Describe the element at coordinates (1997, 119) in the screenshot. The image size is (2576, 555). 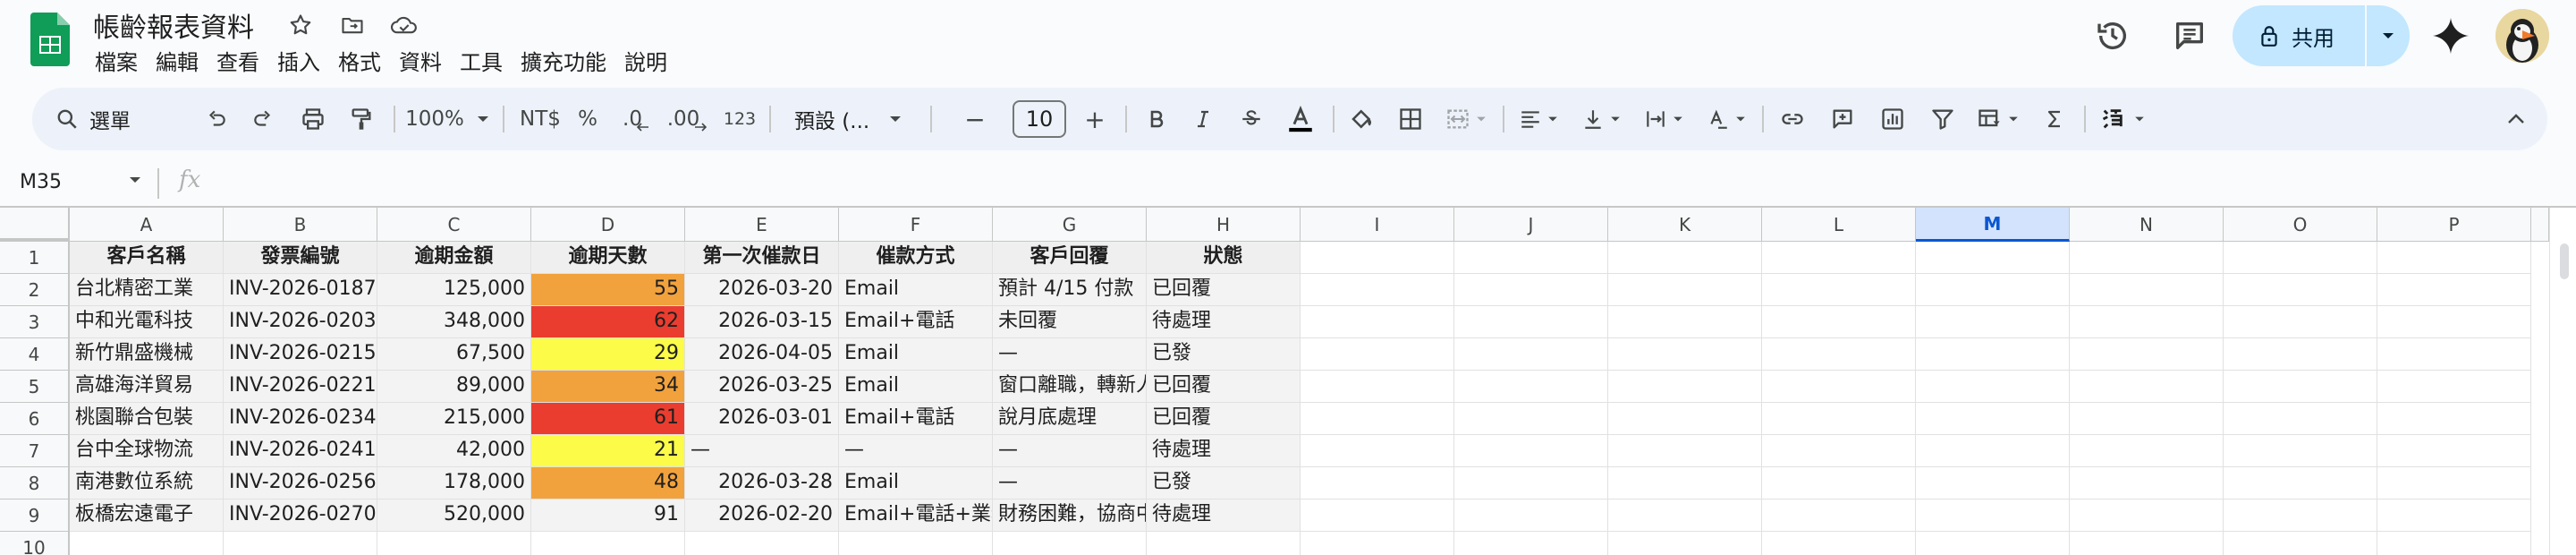
I see `filter-views-button` at that location.